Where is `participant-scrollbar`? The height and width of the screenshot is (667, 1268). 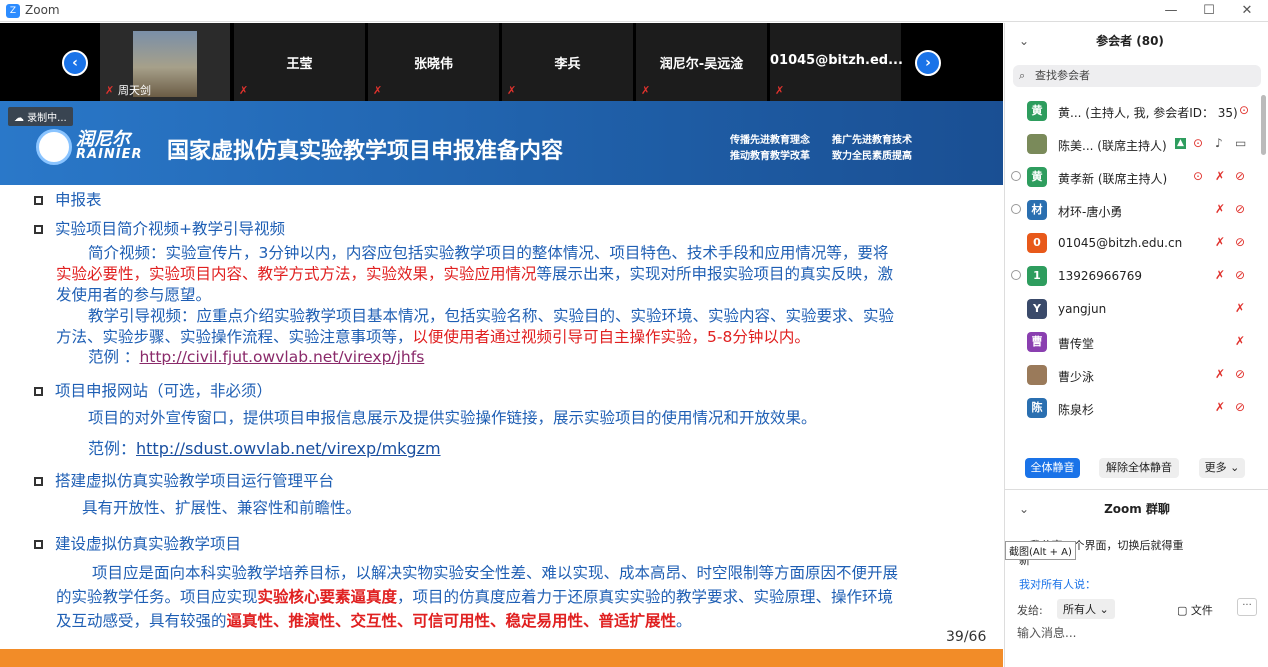
participant-scrollbar is located at coordinates (1263, 125).